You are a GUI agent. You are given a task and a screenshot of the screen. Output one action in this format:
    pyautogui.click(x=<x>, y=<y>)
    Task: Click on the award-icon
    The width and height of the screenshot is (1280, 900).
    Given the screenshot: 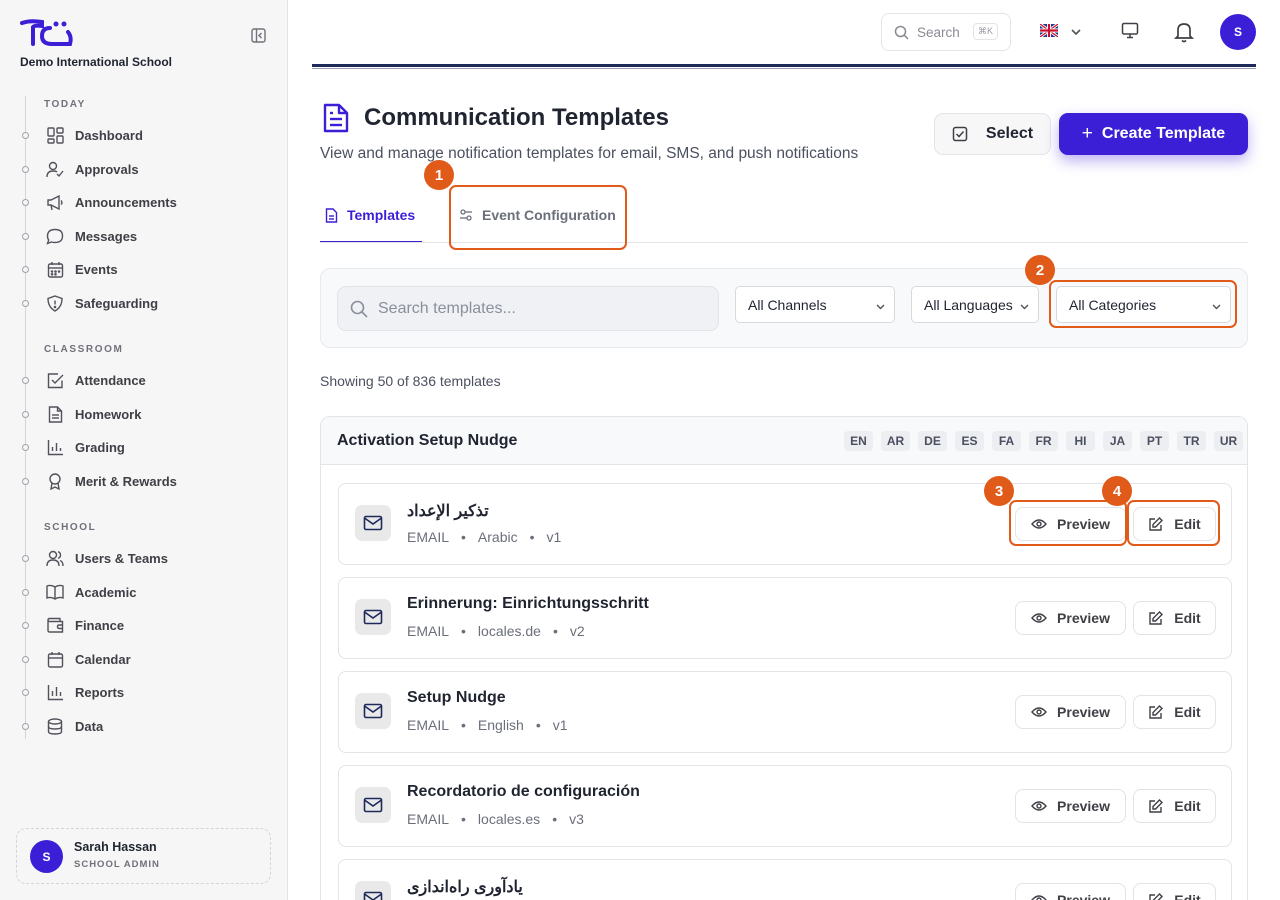 What is the action you would take?
    pyautogui.click(x=55, y=481)
    